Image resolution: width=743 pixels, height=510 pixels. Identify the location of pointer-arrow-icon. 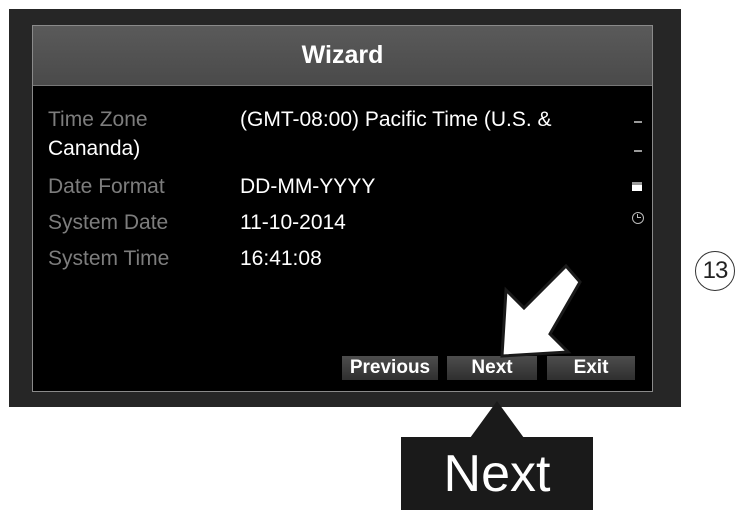
(526, 350).